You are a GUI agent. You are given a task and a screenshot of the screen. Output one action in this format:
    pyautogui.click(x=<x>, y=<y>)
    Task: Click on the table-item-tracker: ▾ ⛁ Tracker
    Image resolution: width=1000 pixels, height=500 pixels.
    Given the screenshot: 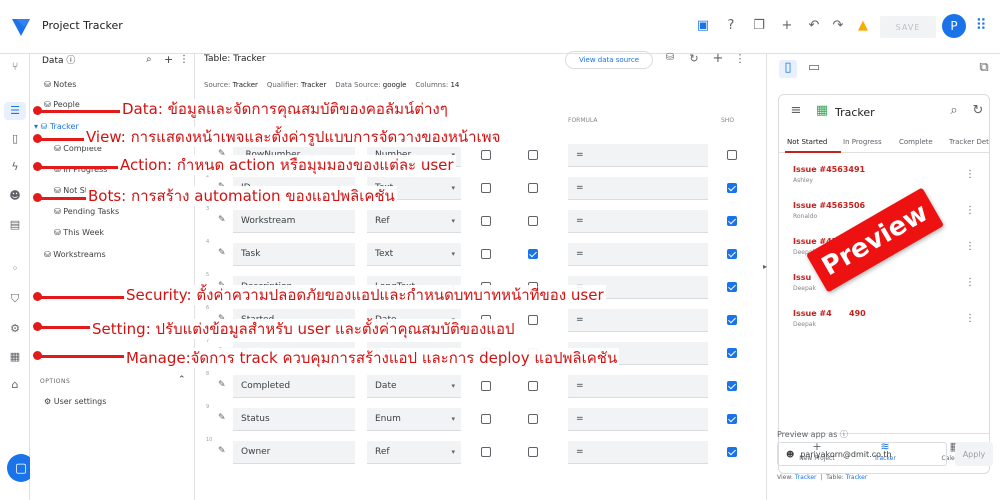 What is the action you would take?
    pyautogui.click(x=56, y=126)
    